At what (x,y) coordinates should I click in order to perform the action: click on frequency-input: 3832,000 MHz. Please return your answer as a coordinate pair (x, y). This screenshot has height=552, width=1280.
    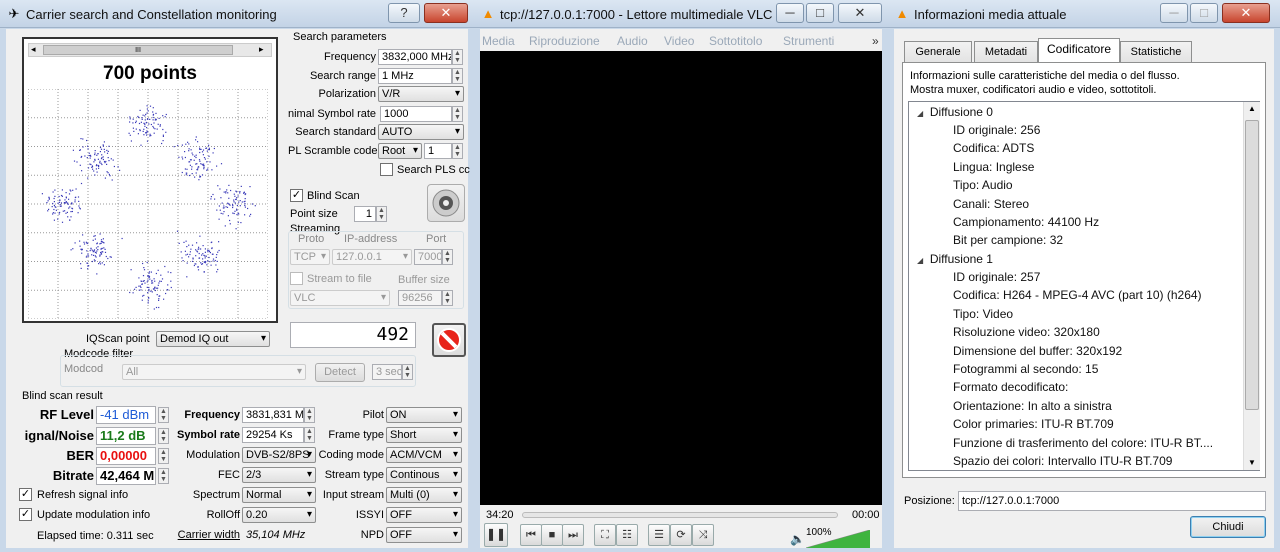
    Looking at the image, I should click on (415, 57).